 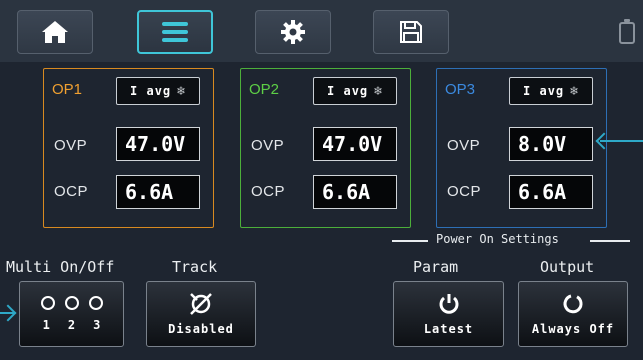 I want to click on power-on-settings-title: Power On Settings, so click(x=497, y=239).